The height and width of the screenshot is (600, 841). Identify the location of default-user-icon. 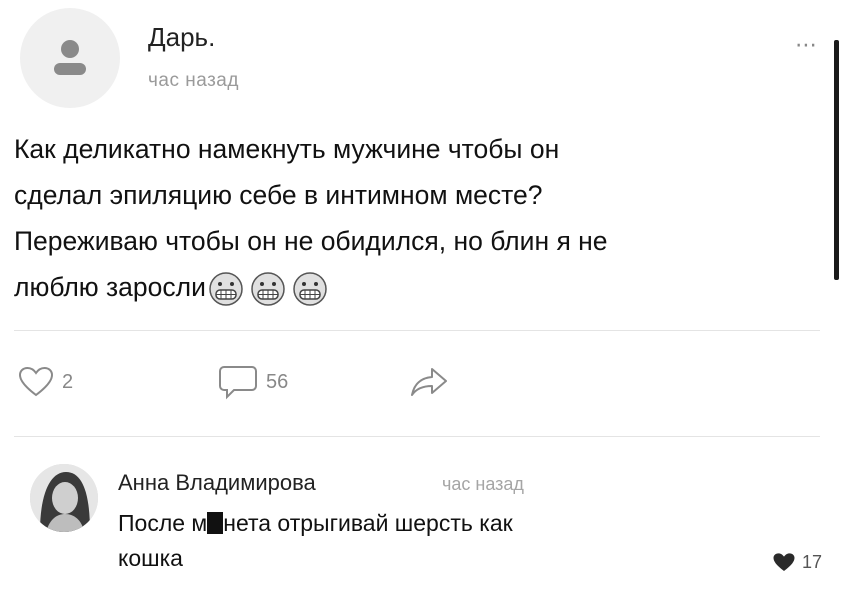
(70, 57).